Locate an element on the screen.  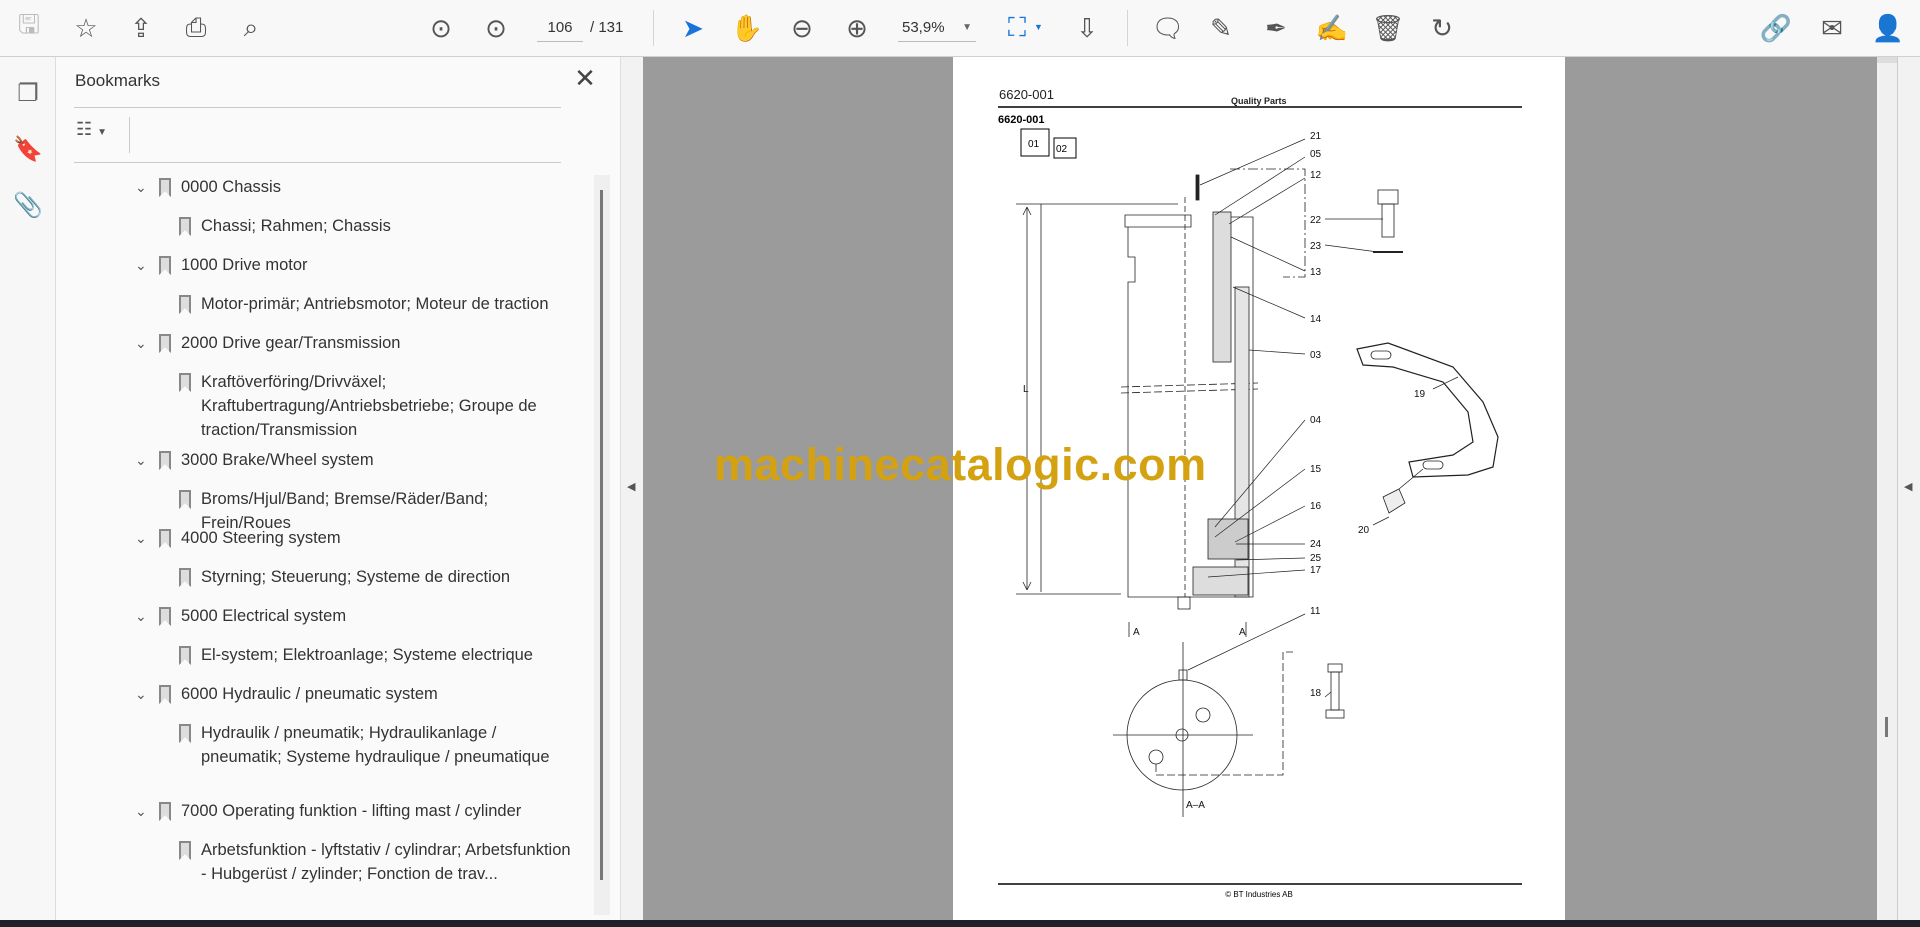
print-icon: ⎙ is located at coordinates (196, 28).